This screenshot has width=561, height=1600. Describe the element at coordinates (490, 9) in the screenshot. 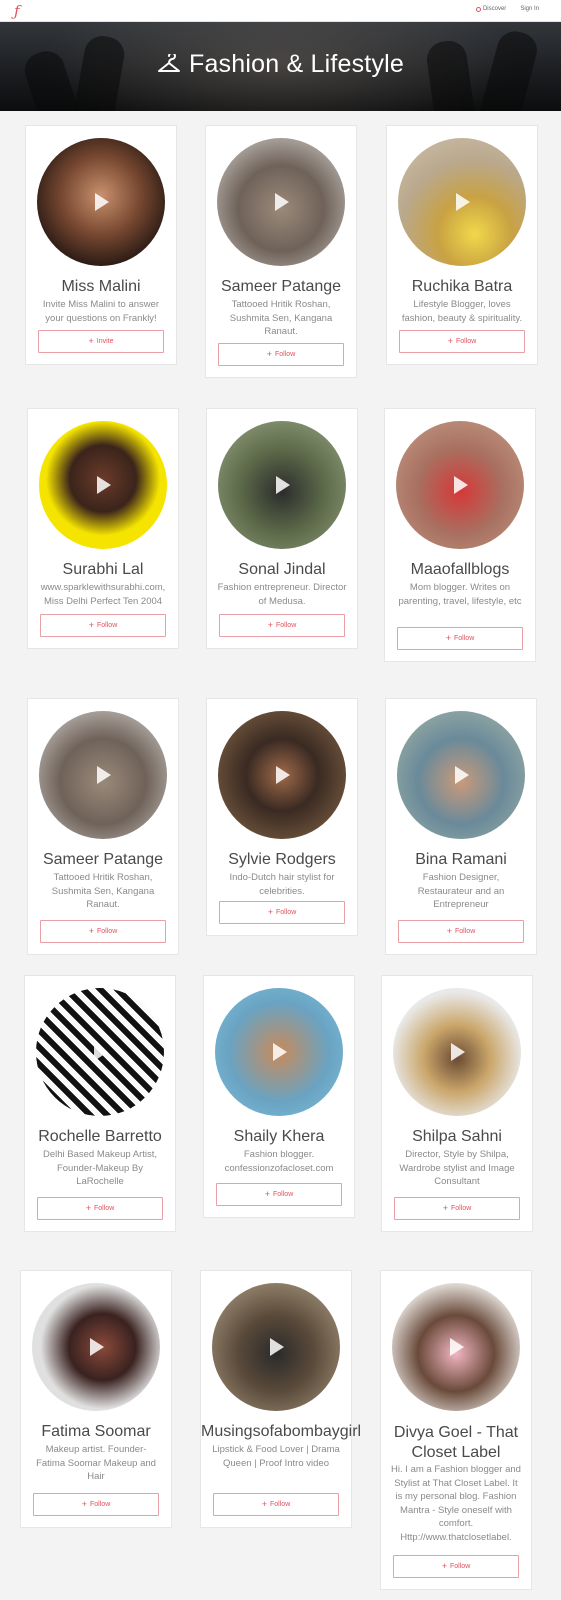

I see `discover-link: Discover` at that location.